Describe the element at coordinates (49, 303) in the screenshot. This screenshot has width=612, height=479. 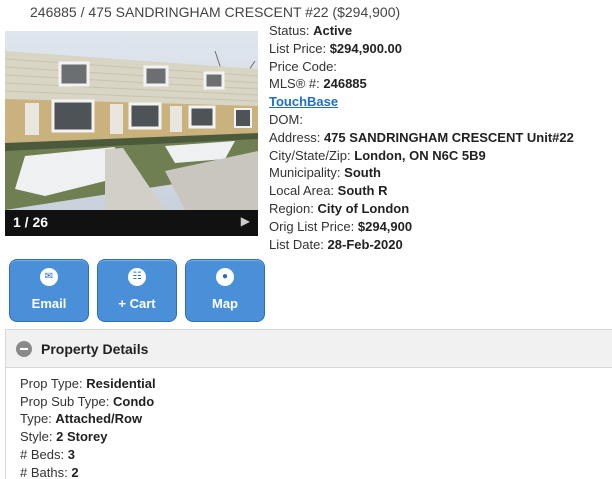
I see `email-button-label: Email` at that location.